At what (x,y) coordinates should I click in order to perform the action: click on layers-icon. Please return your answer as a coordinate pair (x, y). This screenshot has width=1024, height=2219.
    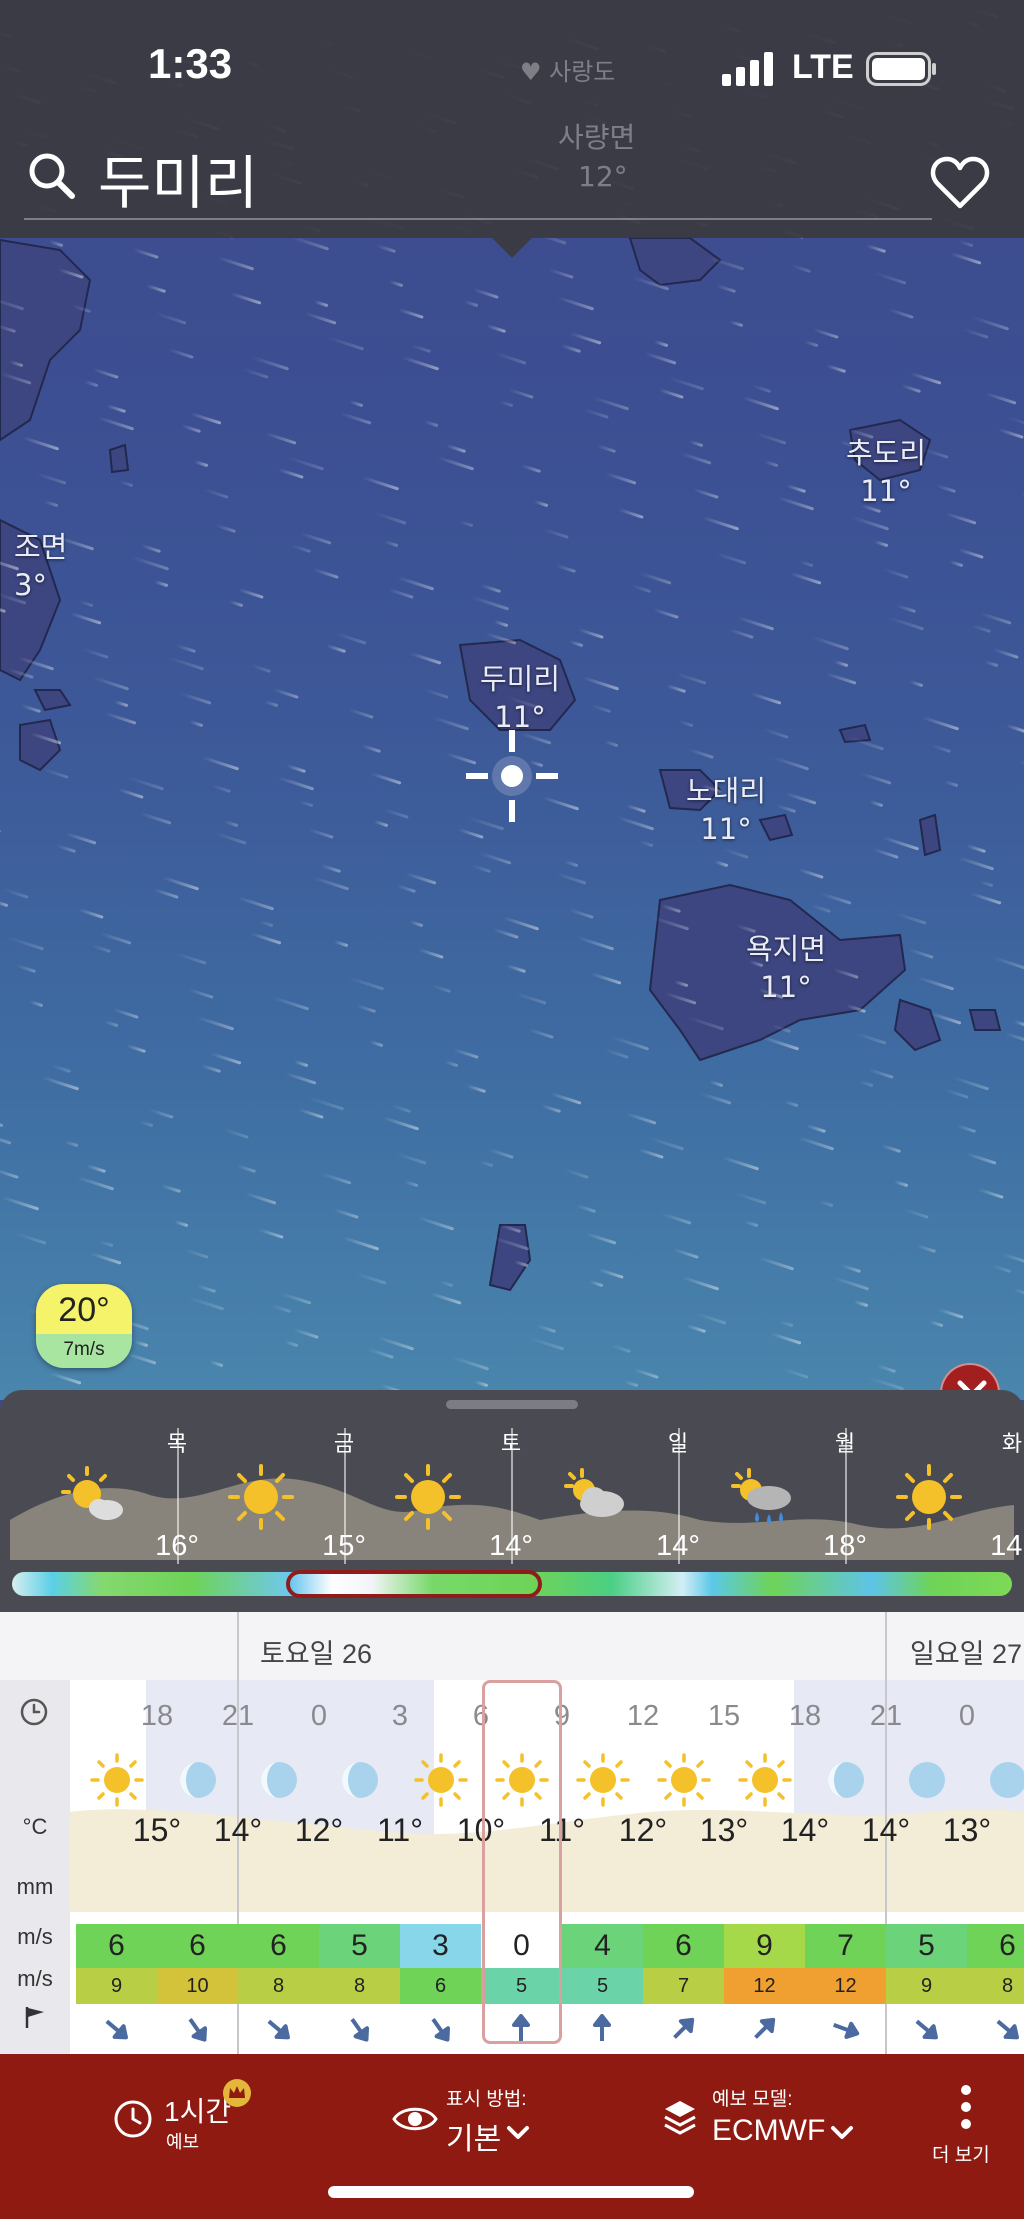
    Looking at the image, I should click on (680, 2118).